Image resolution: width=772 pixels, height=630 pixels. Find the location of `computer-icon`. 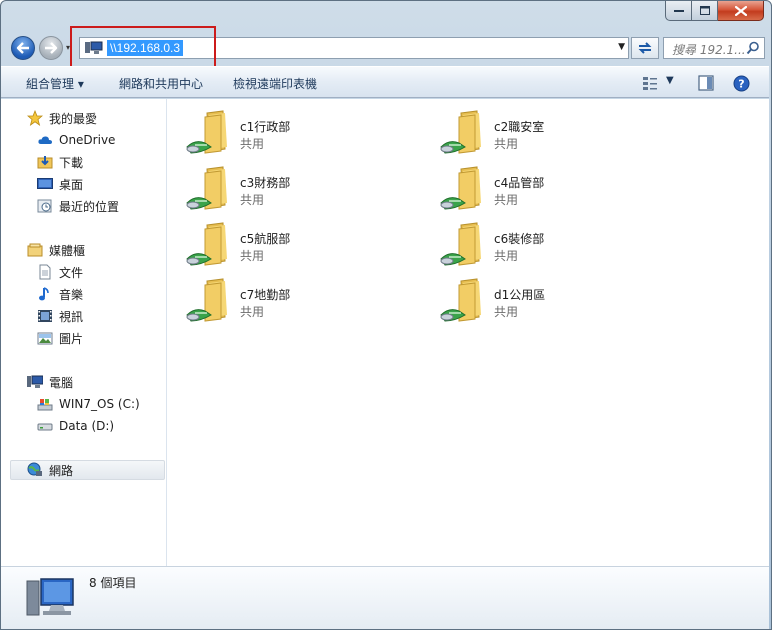

computer-icon is located at coordinates (35, 381).